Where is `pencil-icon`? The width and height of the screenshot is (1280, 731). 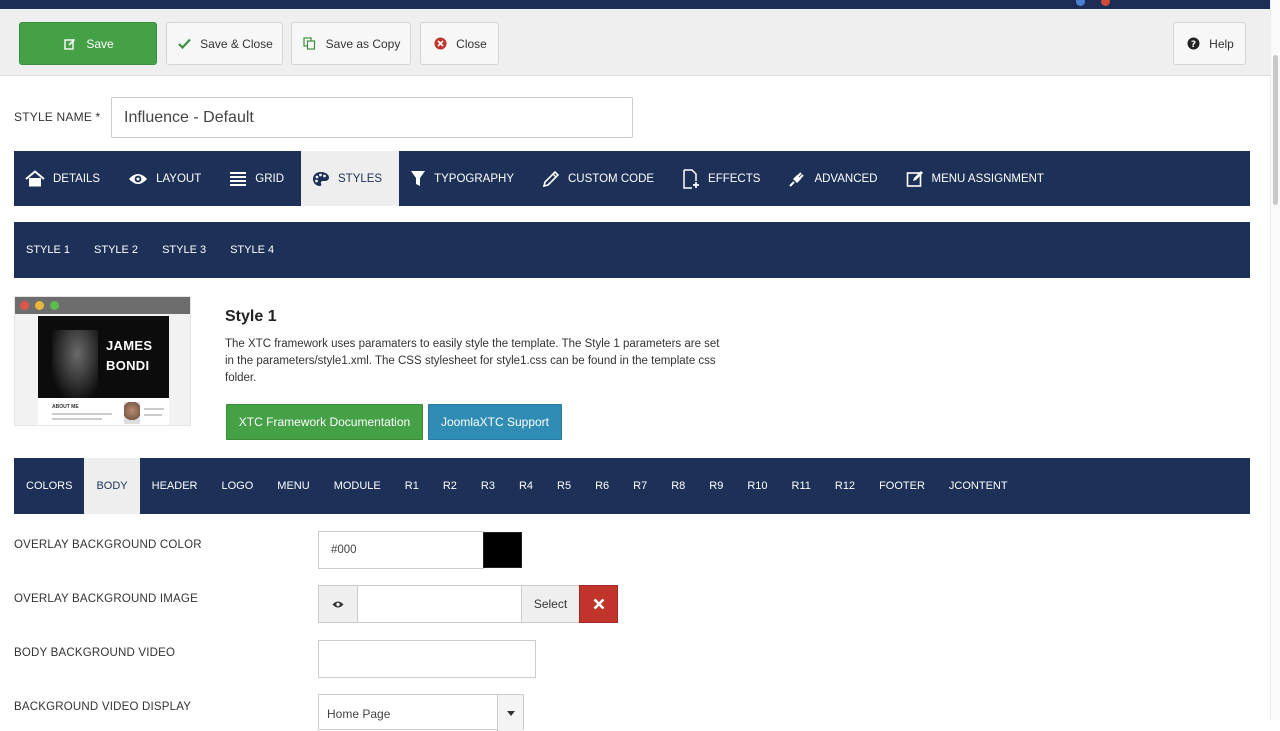 pencil-icon is located at coordinates (551, 178).